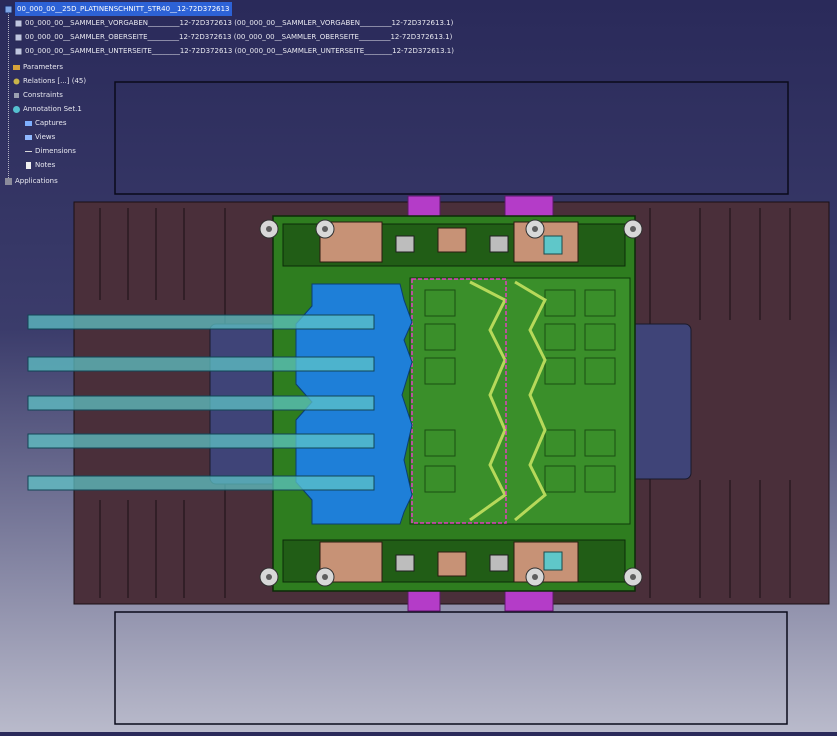 Image resolution: width=837 pixels, height=736 pixels. I want to click on captures-icon, so click(28, 123).